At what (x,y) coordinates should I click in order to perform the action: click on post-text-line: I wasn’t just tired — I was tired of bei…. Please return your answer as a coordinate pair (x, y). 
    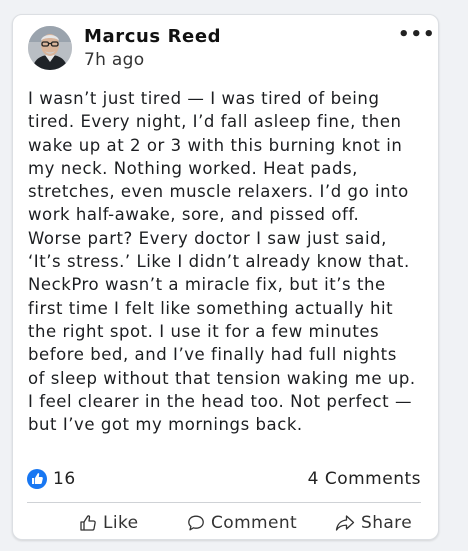
    Looking at the image, I should click on (204, 98).